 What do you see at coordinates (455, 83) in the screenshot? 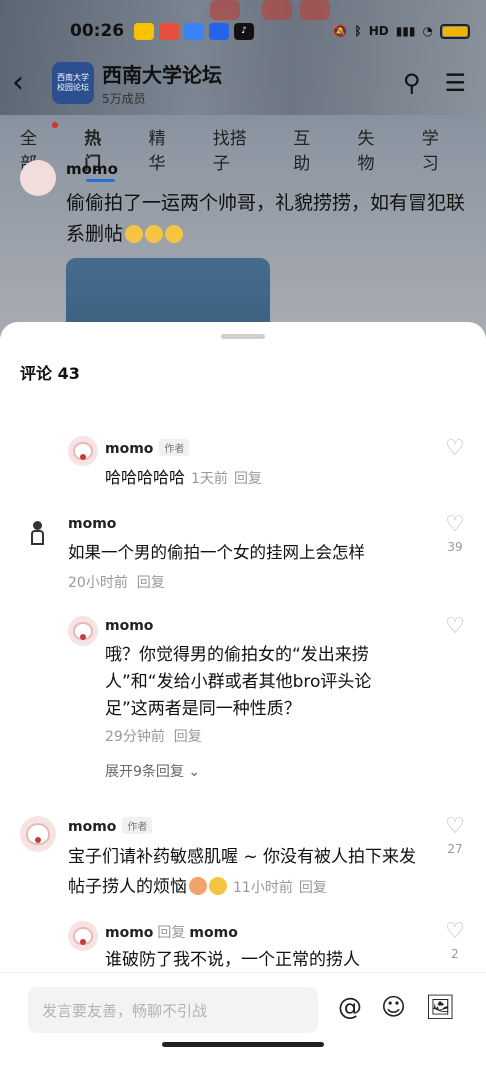
I see `menu-icon: ☰` at bounding box center [455, 83].